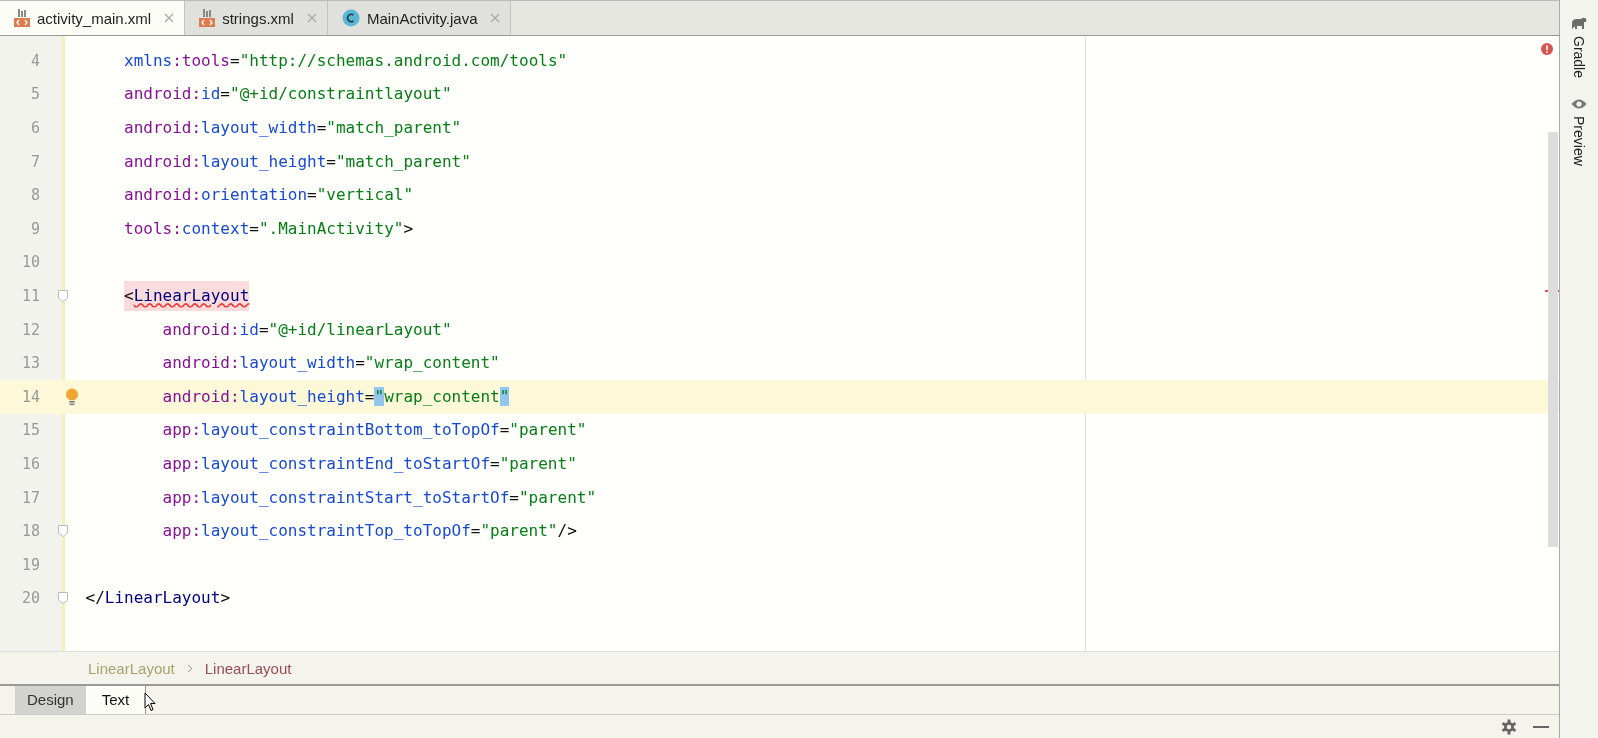  What do you see at coordinates (116, 700) in the screenshot?
I see `editor-mode-tab: Text` at bounding box center [116, 700].